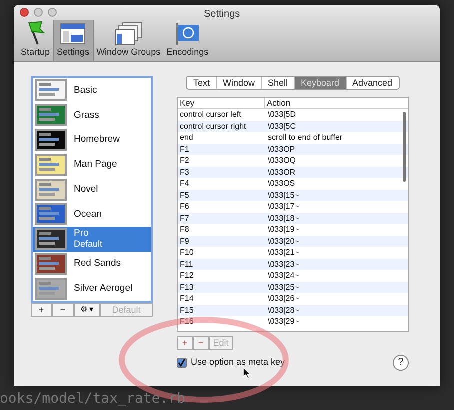 Image resolution: width=454 pixels, height=410 pixels. What do you see at coordinates (187, 287) in the screenshot?
I see `table-cell-text: F13` at bounding box center [187, 287].